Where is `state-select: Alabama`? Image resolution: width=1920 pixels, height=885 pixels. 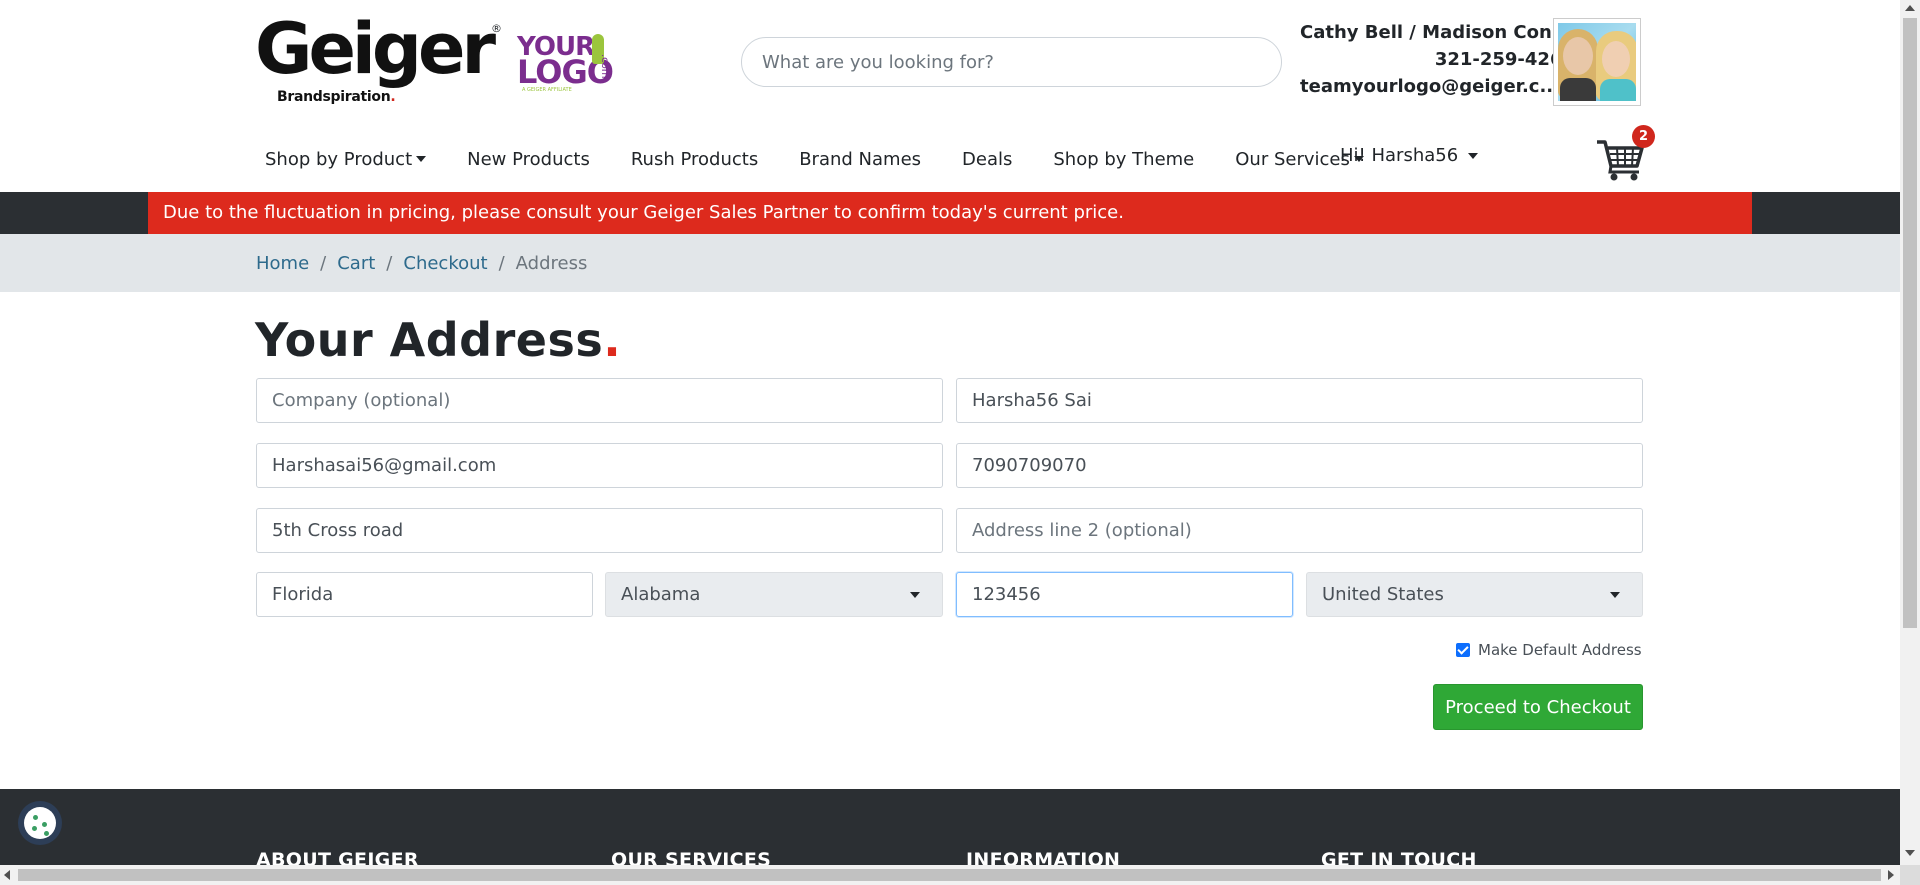
state-select: Alabama is located at coordinates (774, 594).